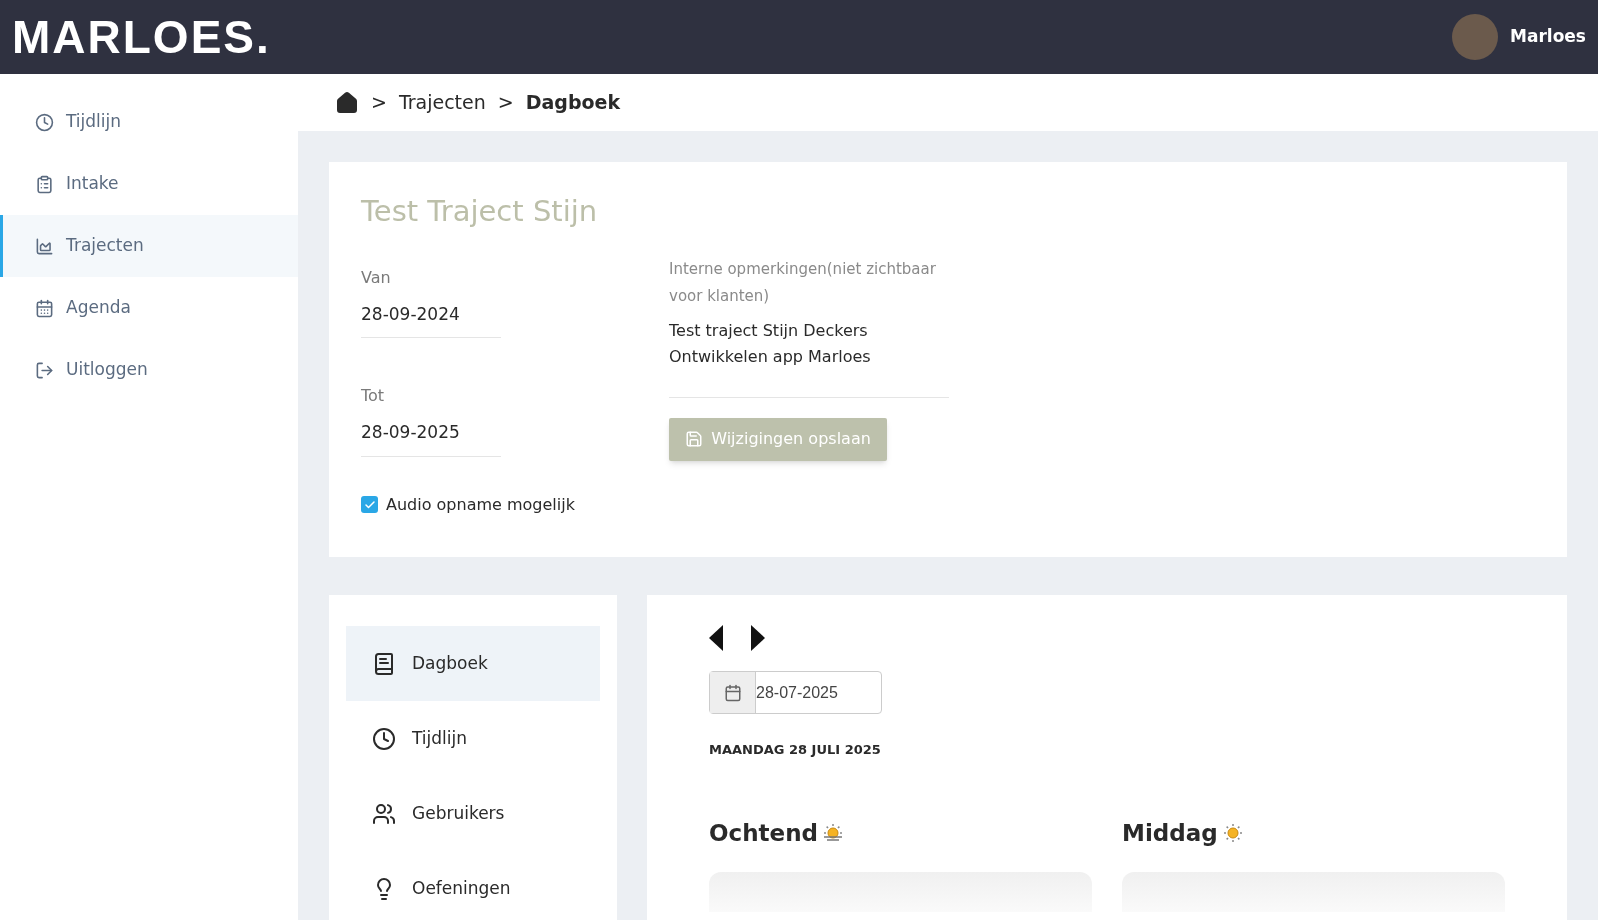 This screenshot has height=920, width=1598. Describe the element at coordinates (149, 122) in the screenshot. I see `sidebar-item: Tijdlijn` at that location.